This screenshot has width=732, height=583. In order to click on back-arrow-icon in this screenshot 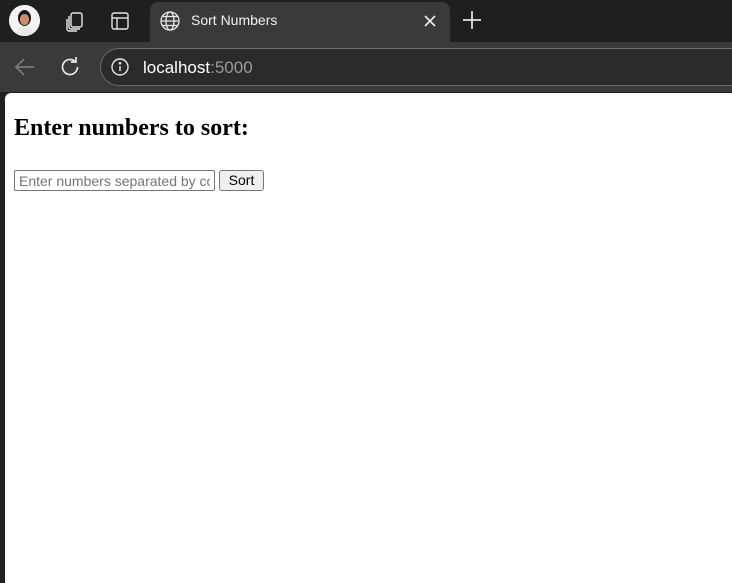, I will do `click(25, 67)`.